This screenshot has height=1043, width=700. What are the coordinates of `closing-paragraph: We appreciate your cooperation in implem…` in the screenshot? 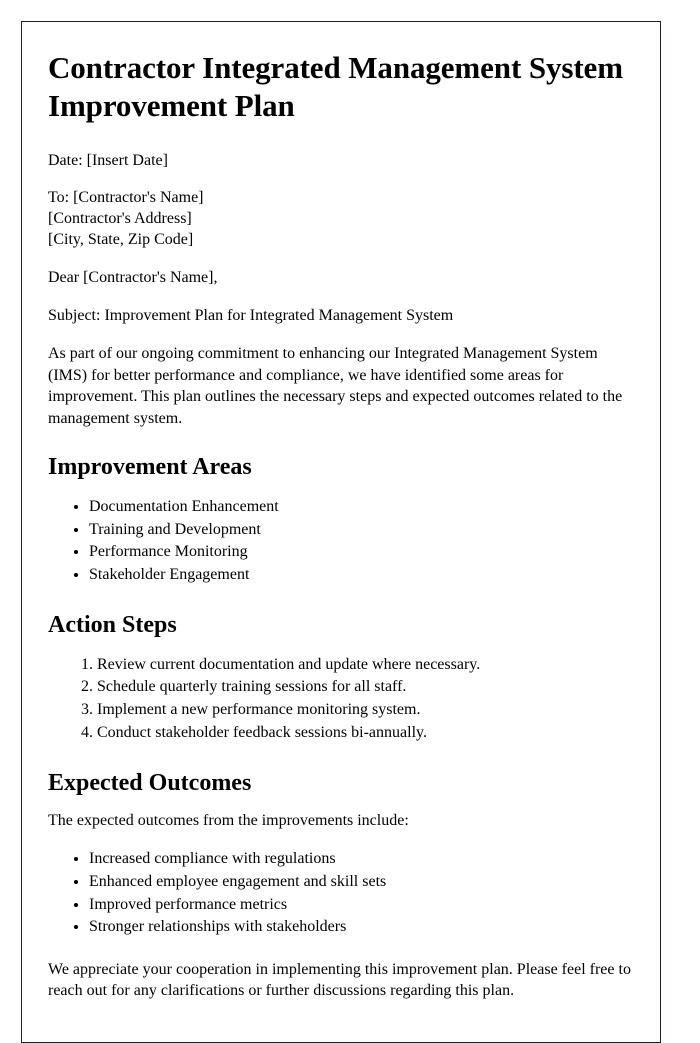 It's located at (339, 980).